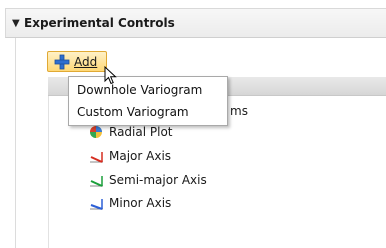 The width and height of the screenshot is (386, 248). What do you see at coordinates (96, 181) in the screenshot?
I see `semi-major-axis-icon` at bounding box center [96, 181].